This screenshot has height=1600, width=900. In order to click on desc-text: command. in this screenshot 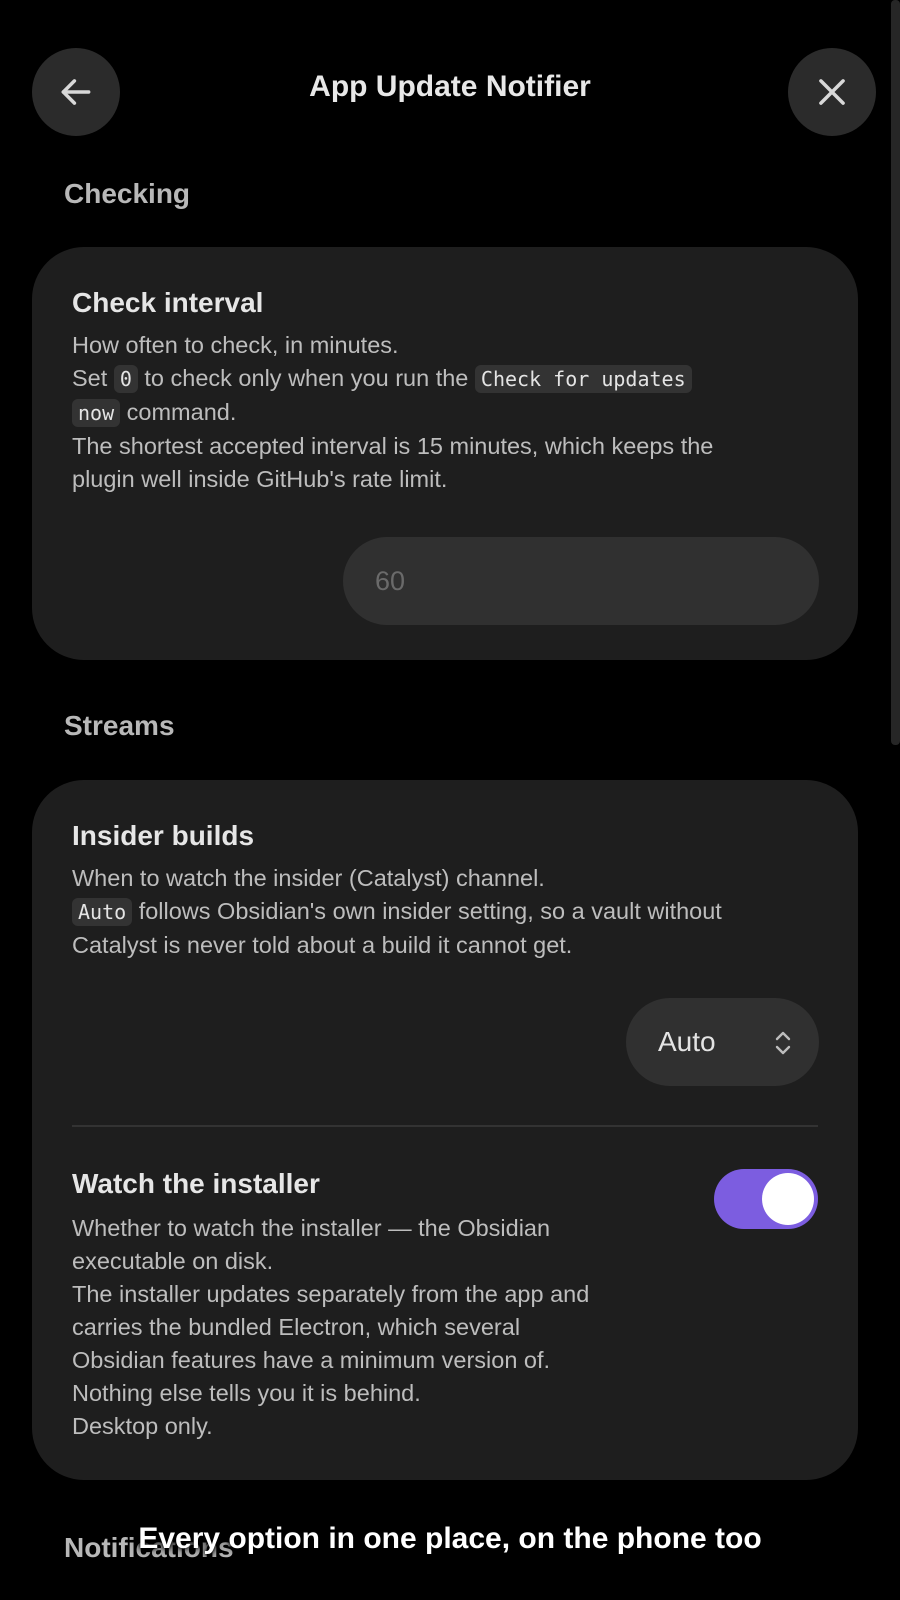, I will do `click(178, 412)`.